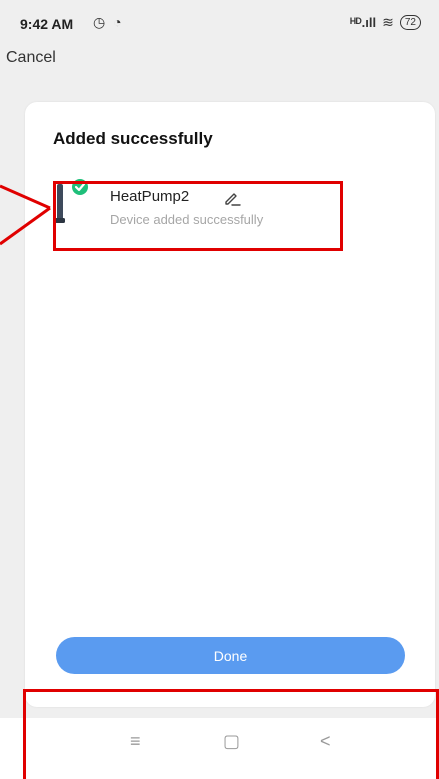 Image resolution: width=439 pixels, height=779 pixels. What do you see at coordinates (133, 138) in the screenshot?
I see `card-title: Added successfully` at bounding box center [133, 138].